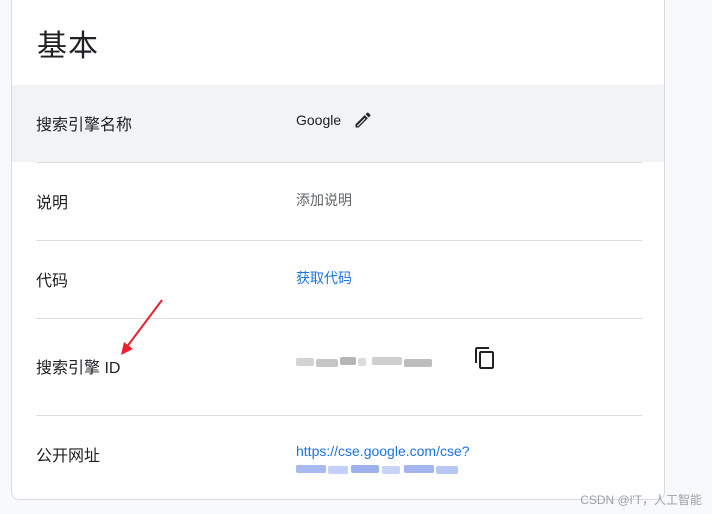  Describe the element at coordinates (52, 281) in the screenshot. I see `row-label-code: 代码` at that location.